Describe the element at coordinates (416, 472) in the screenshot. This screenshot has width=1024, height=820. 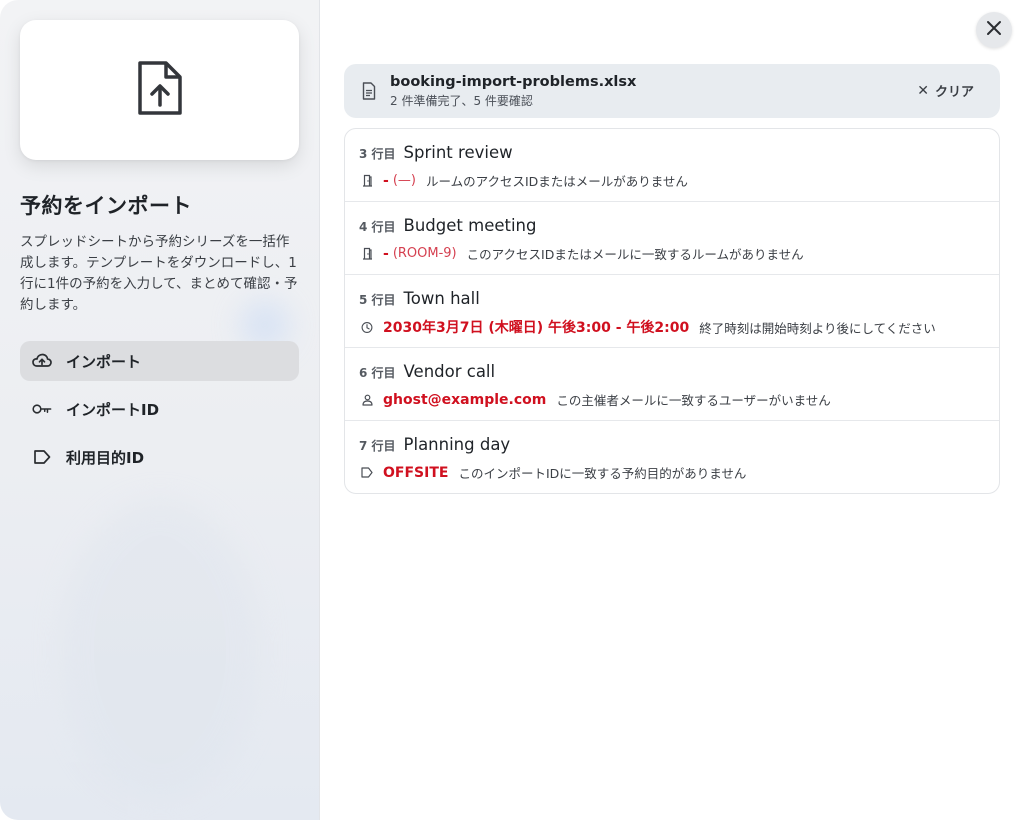
I see `error-value: OFFSITE` at that location.